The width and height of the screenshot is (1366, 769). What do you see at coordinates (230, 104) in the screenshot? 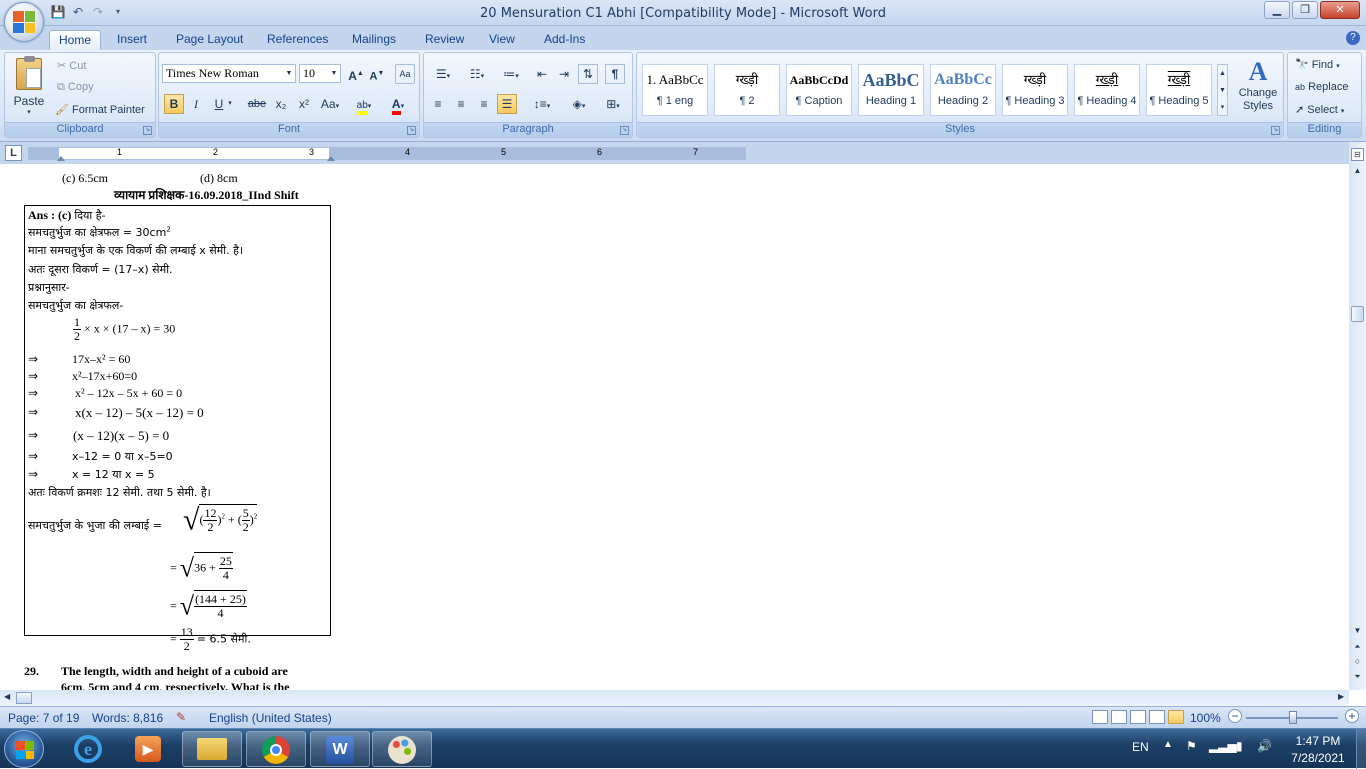
I see `chevron-down-icon: ▾` at bounding box center [230, 104].